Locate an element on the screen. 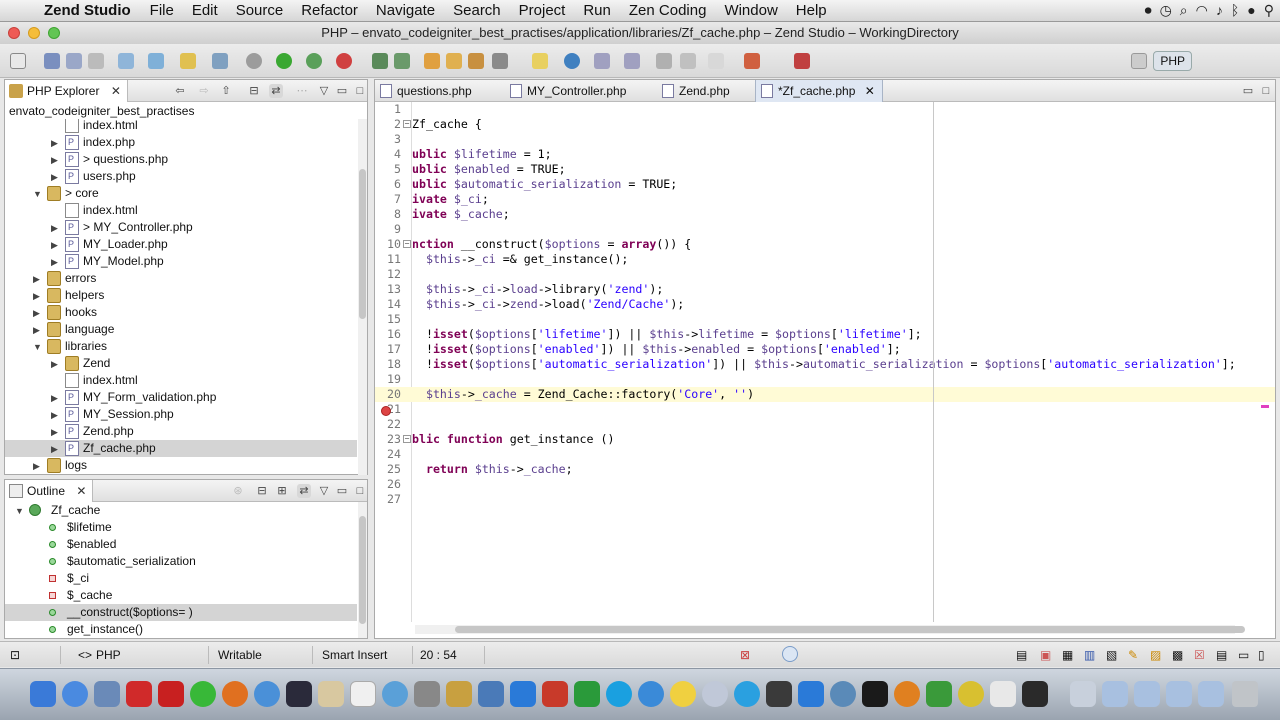 The width and height of the screenshot is (1280, 720). code-line: 3 is located at coordinates (825, 139).